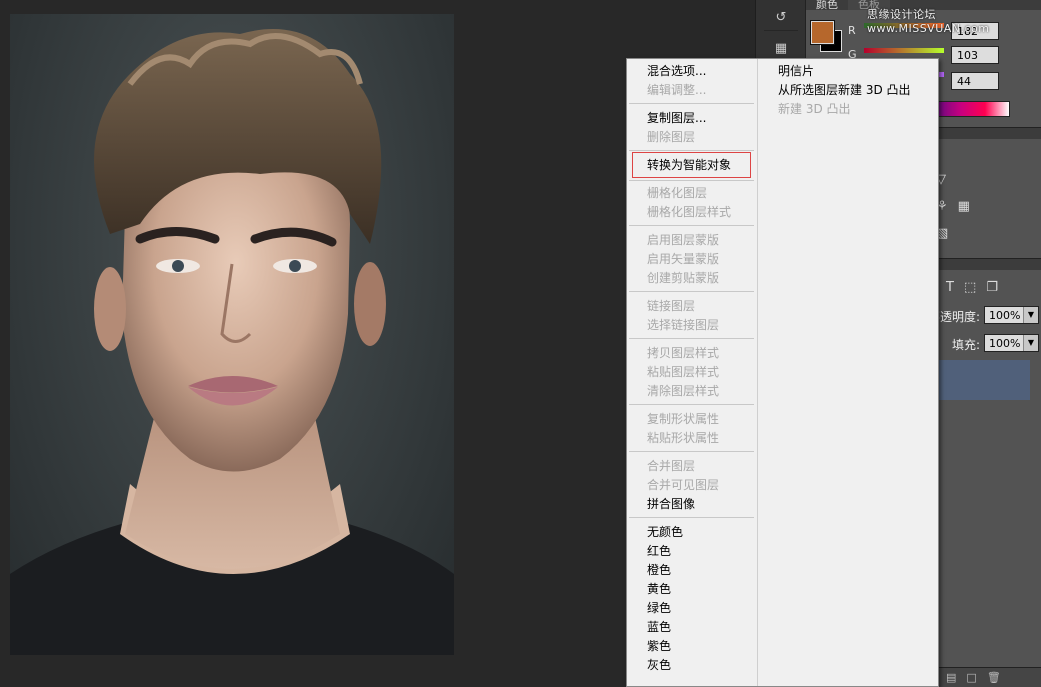  What do you see at coordinates (852, 30) in the screenshot?
I see `r-channel-label: R` at bounding box center [852, 30].